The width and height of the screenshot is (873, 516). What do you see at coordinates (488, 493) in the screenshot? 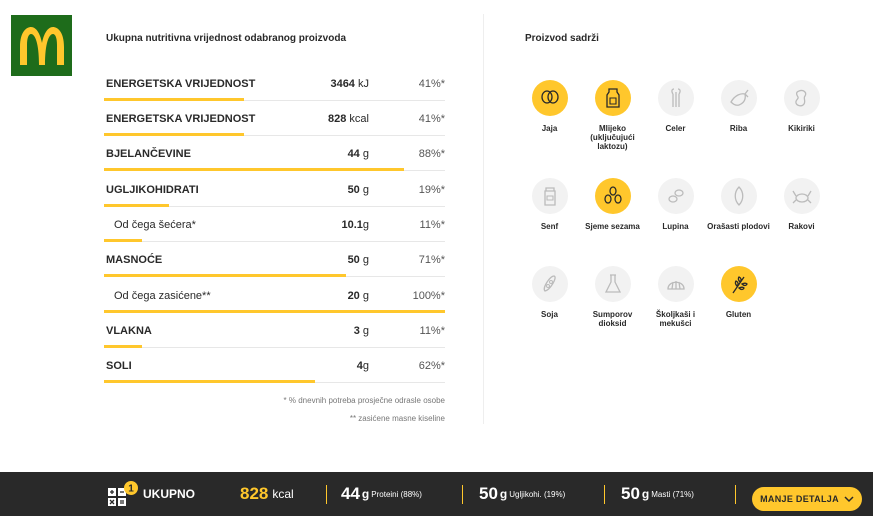
I see `carbs-value: 50` at bounding box center [488, 493].